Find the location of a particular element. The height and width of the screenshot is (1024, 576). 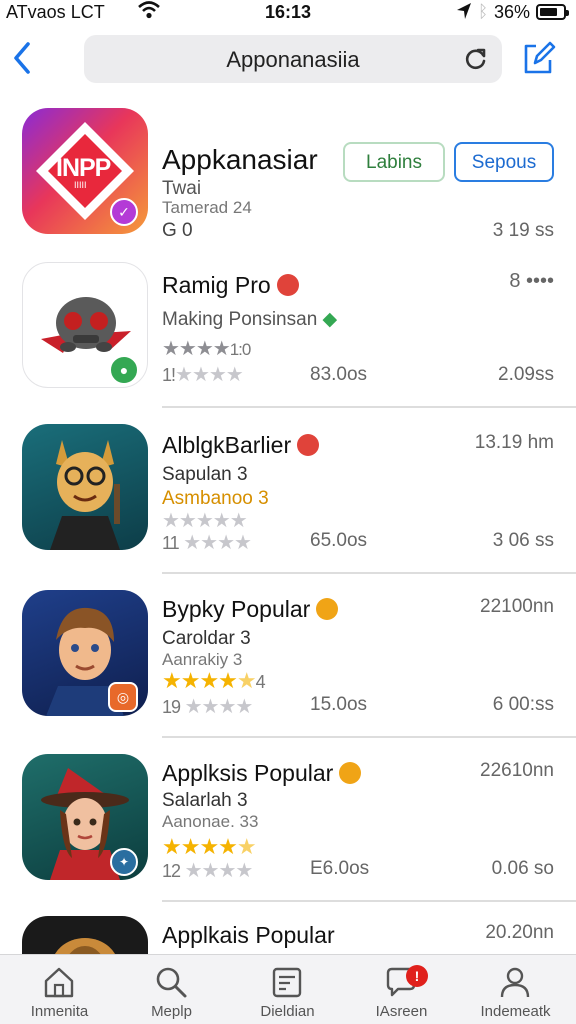

shield-badge-icon: ✓ is located at coordinates (124, 212).